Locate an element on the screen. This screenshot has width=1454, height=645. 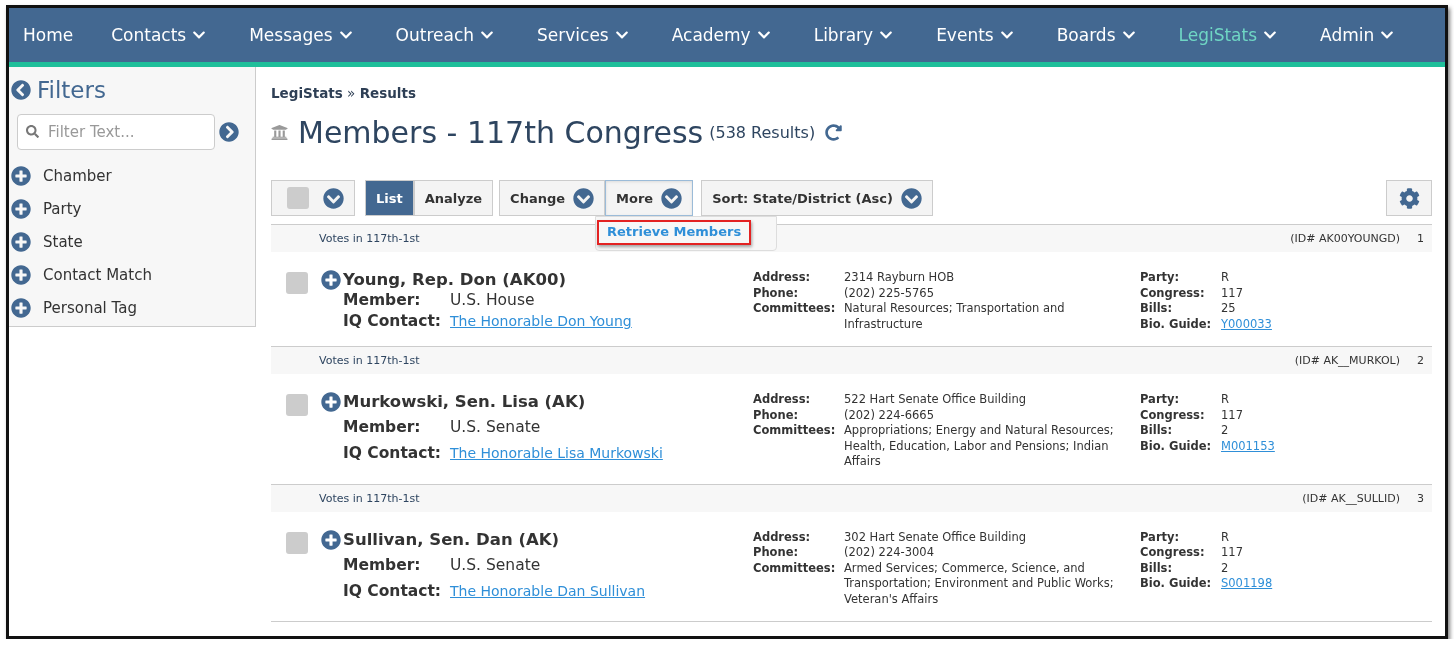
menu-item: Retrieve Members is located at coordinates (674, 232).